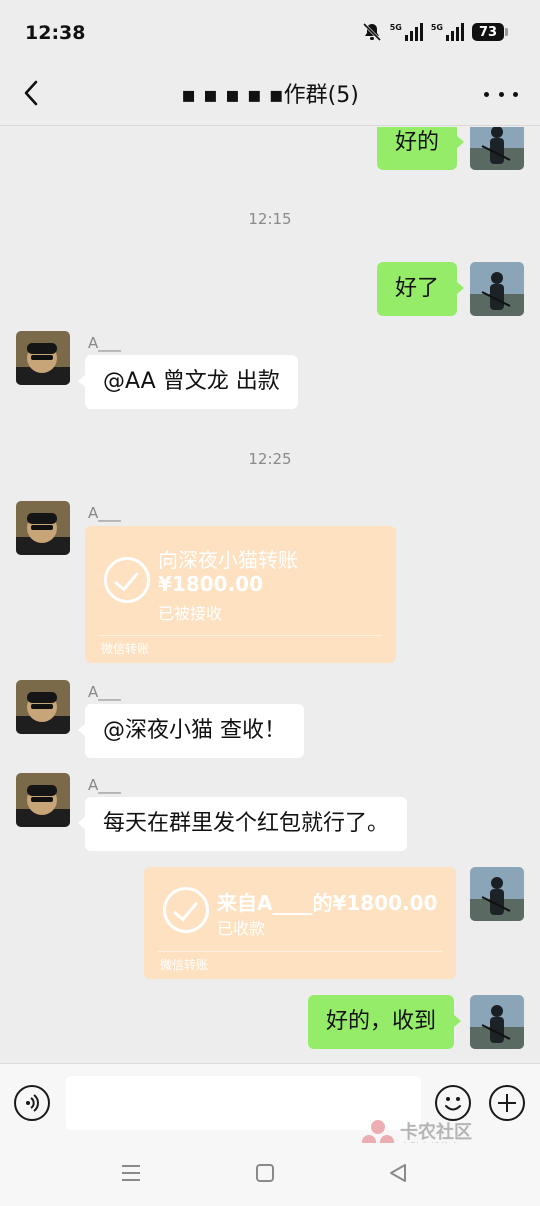 This screenshot has height=1206, width=540. I want to click on status-bar: 12:38 5G 5G 73, so click(270, 31).